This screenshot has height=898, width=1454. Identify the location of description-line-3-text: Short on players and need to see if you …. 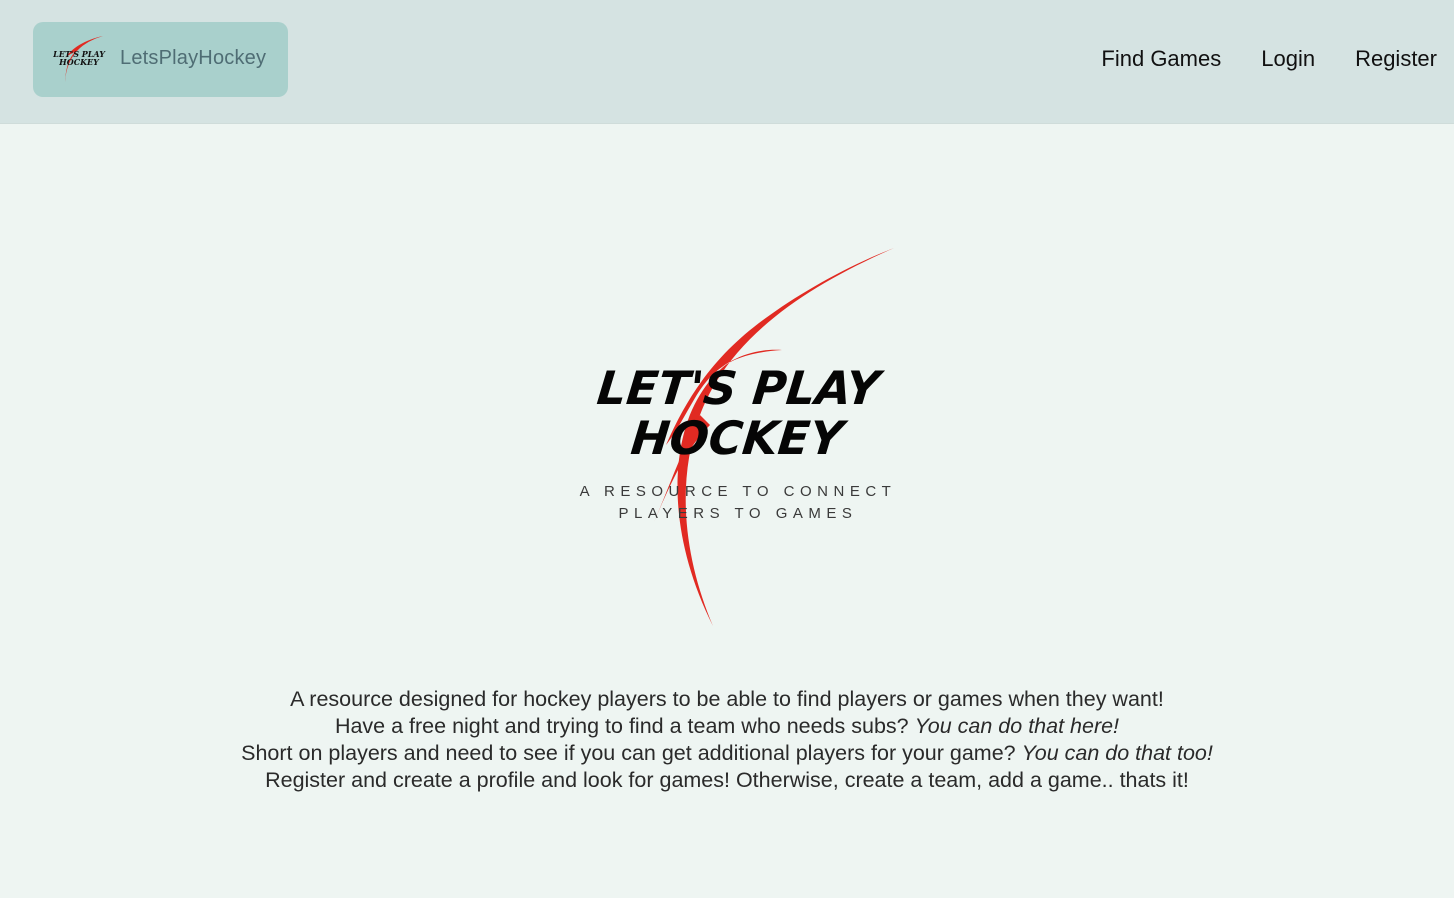
(628, 753).